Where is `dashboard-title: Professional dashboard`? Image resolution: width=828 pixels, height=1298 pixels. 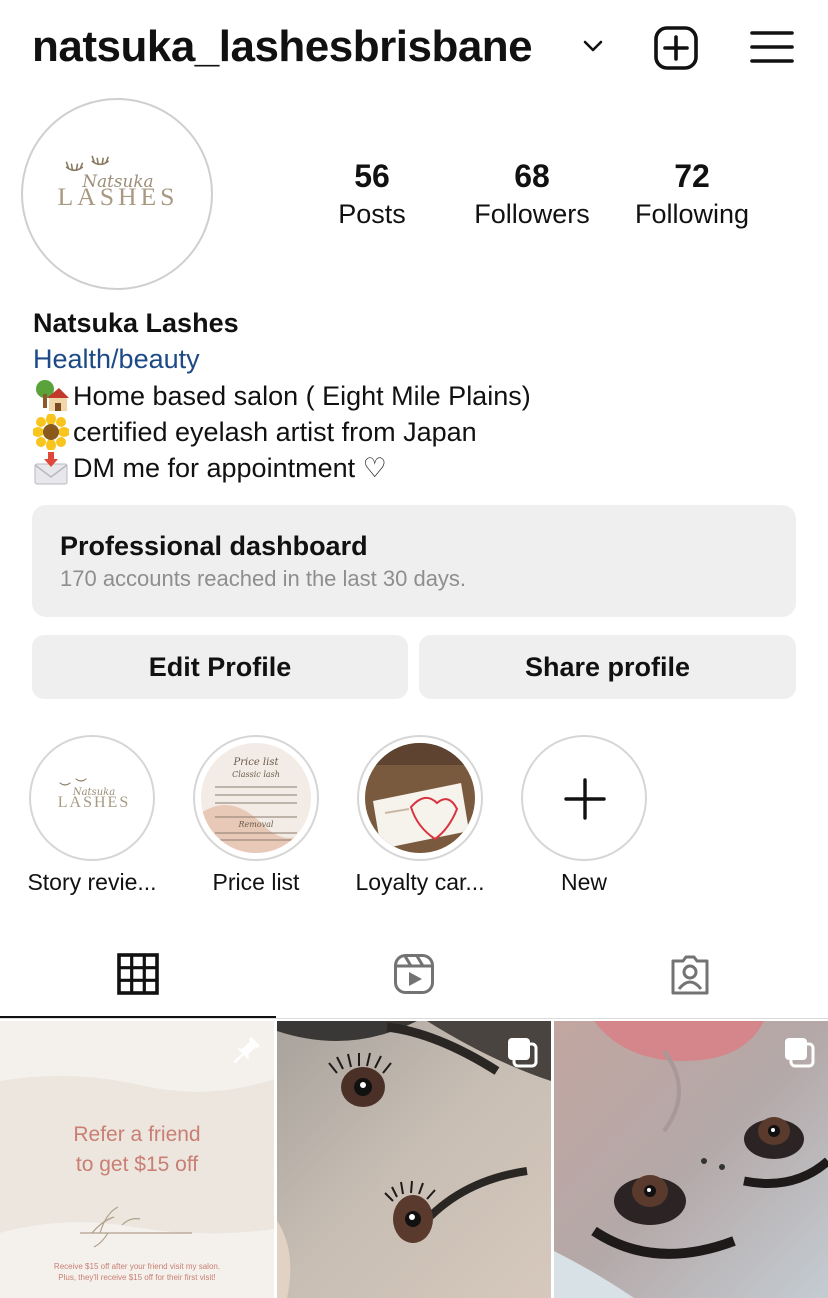
dashboard-title: Professional dashboard is located at coordinates (214, 546).